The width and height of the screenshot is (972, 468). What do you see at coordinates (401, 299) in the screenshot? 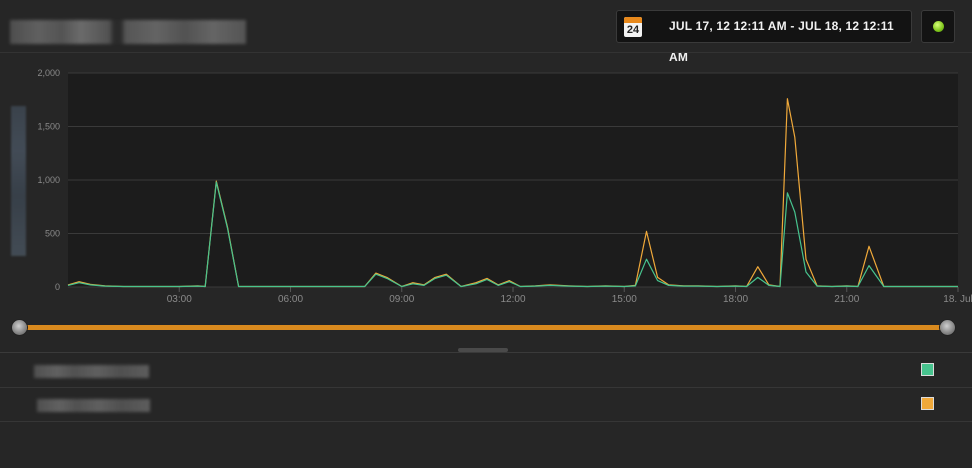
I see `x-tick-label: 09:00` at bounding box center [401, 299].